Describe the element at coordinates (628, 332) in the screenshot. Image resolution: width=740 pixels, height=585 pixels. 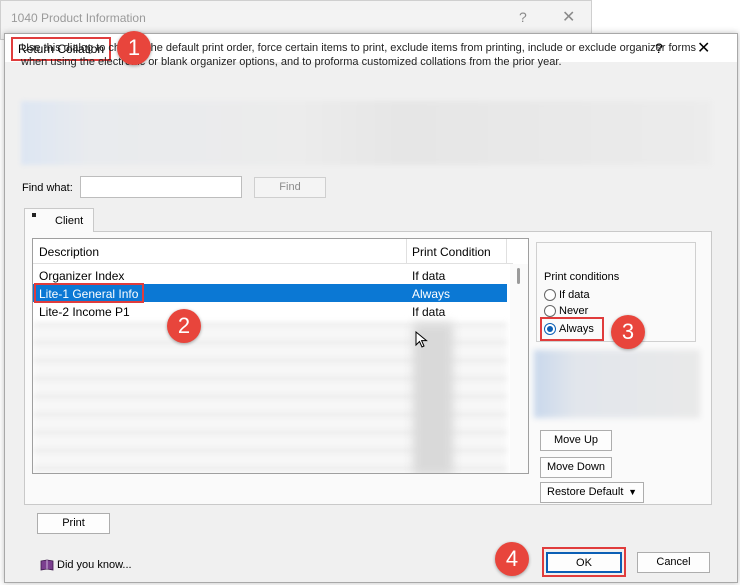
I see `step-badge-3: 3` at that location.